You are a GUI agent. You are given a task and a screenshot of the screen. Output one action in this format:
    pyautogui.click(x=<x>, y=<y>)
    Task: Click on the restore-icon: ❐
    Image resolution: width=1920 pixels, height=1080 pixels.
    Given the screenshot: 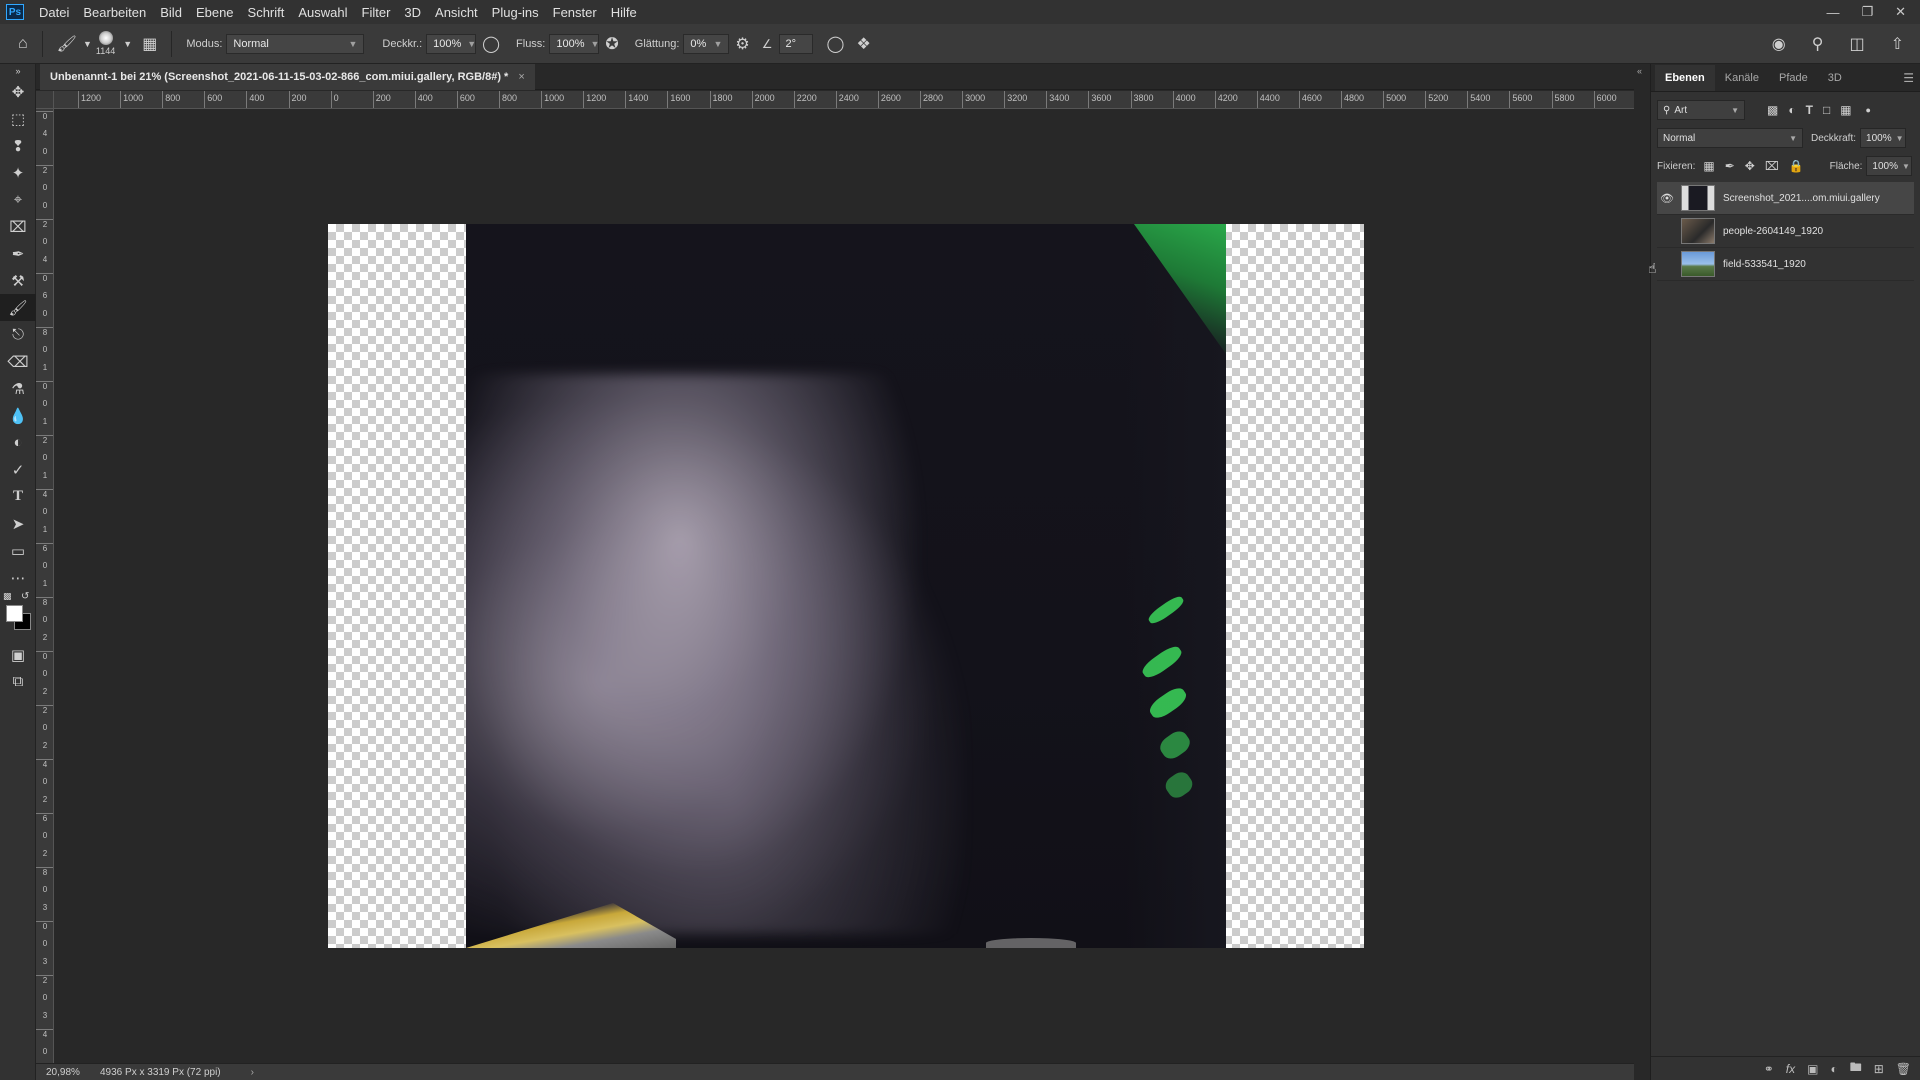 What is the action you would take?
    pyautogui.click(x=1867, y=12)
    